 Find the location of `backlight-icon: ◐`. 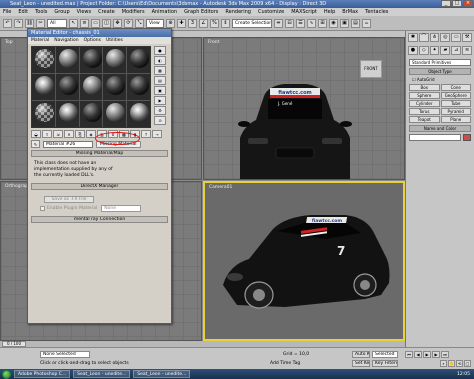

backlight-icon: ◐ is located at coordinates (160, 60).